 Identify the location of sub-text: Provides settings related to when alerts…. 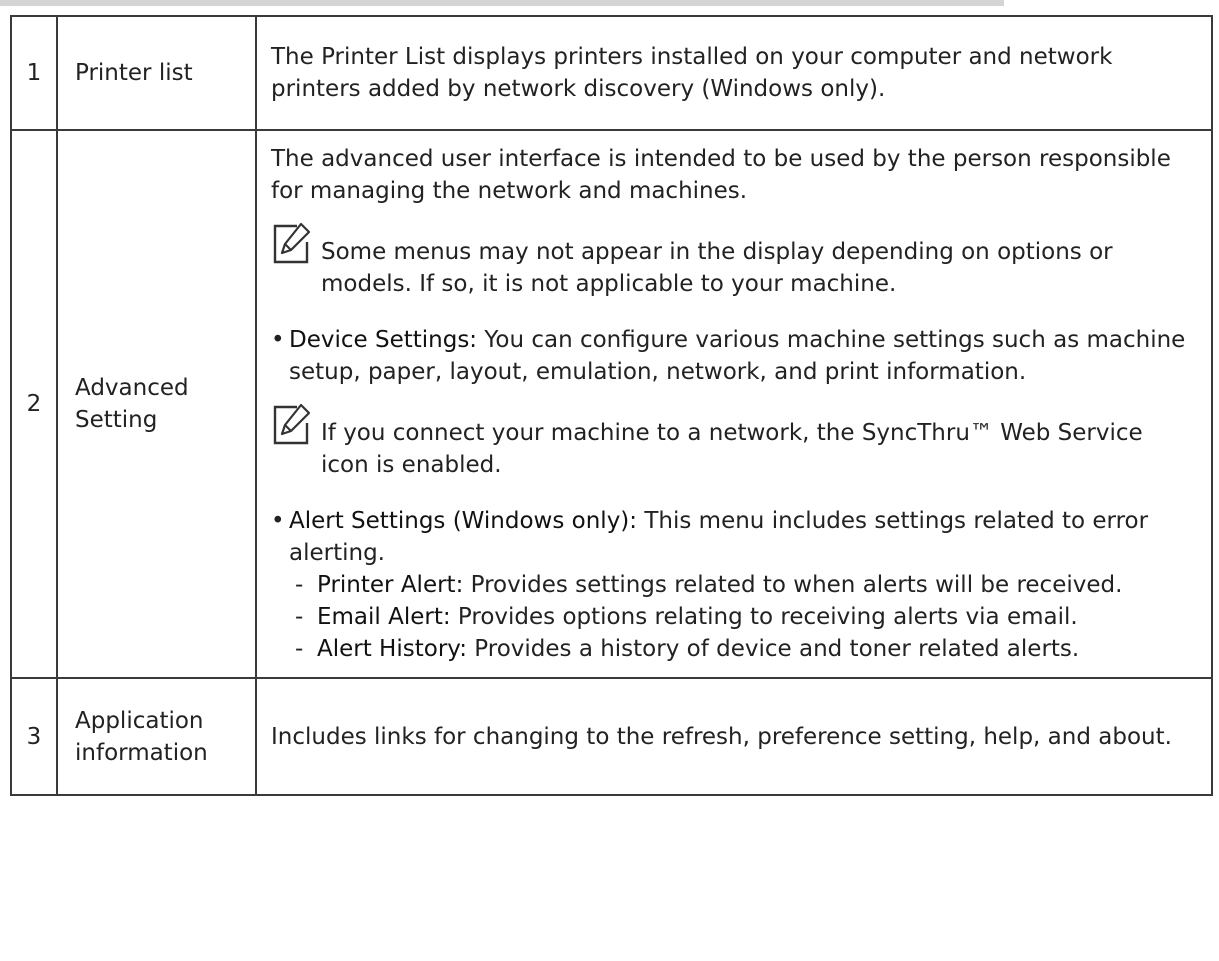
(793, 585).